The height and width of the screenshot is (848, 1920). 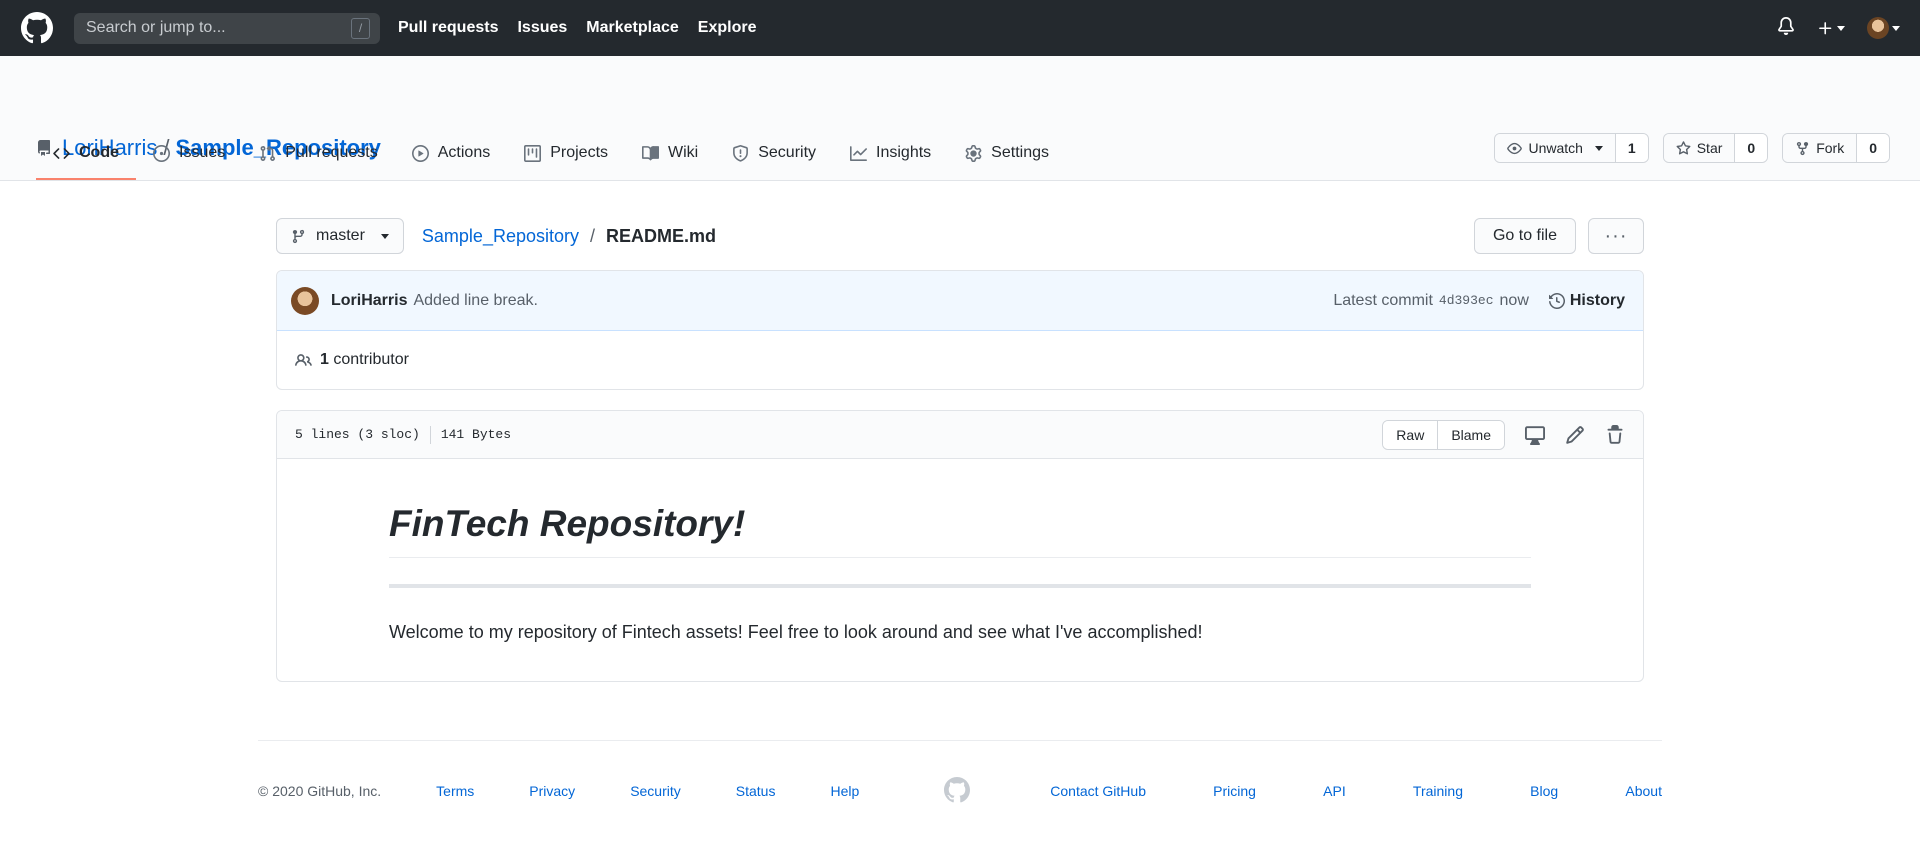 I want to click on blame-button: Blame, so click(x=1470, y=434).